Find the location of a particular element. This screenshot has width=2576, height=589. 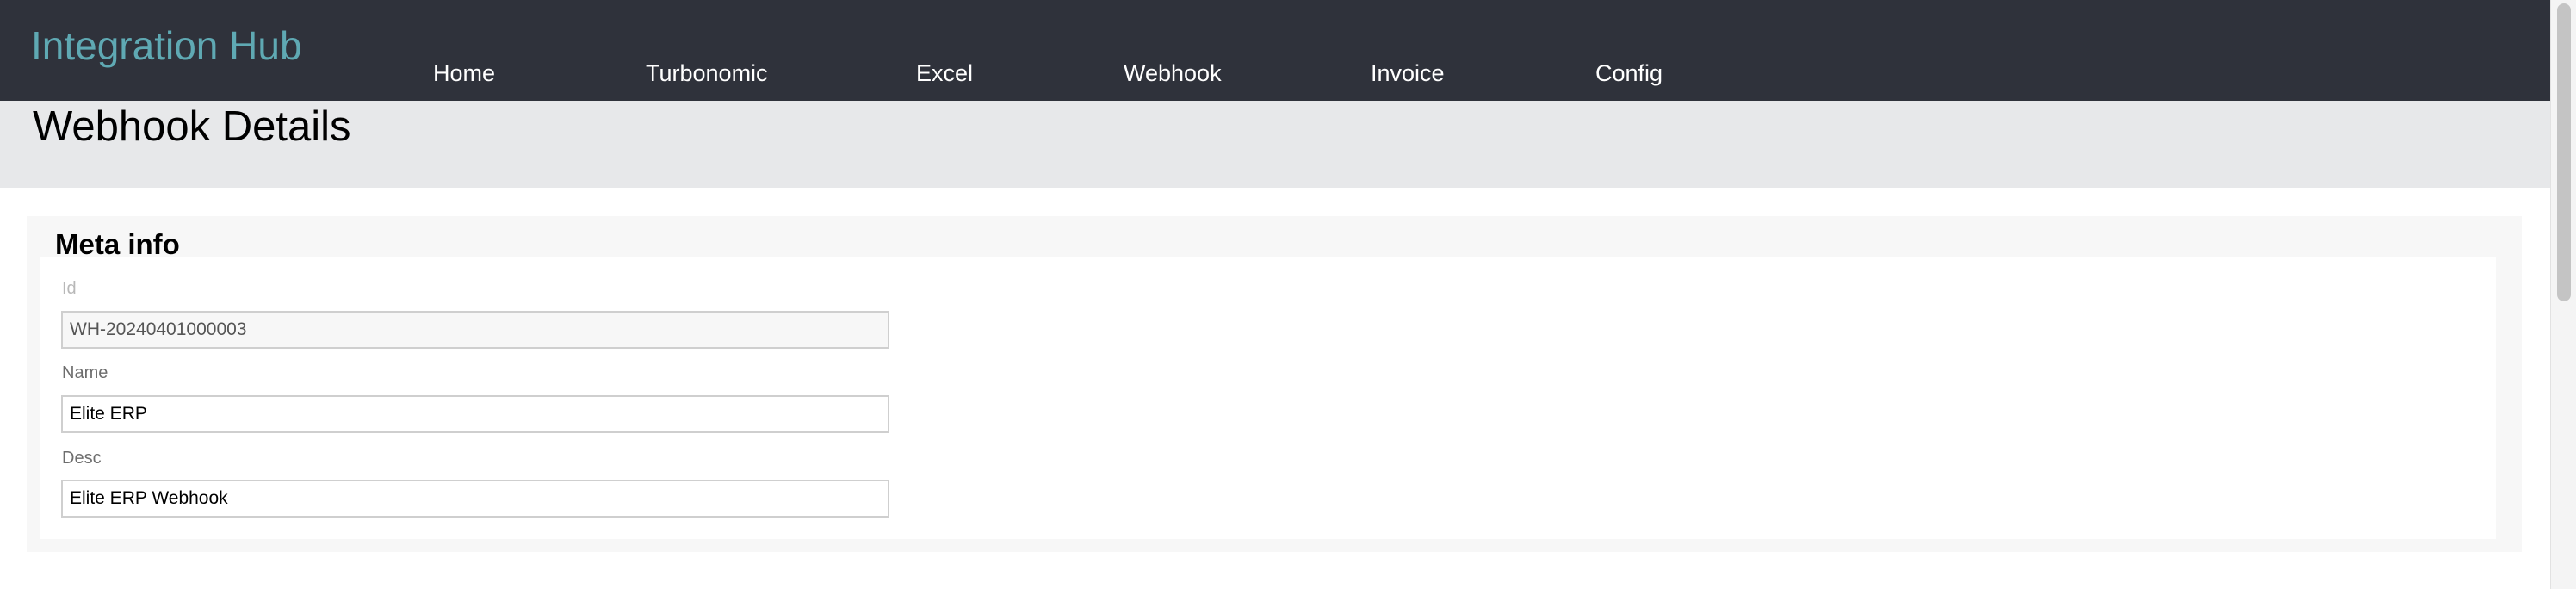

desc-field is located at coordinates (475, 499).